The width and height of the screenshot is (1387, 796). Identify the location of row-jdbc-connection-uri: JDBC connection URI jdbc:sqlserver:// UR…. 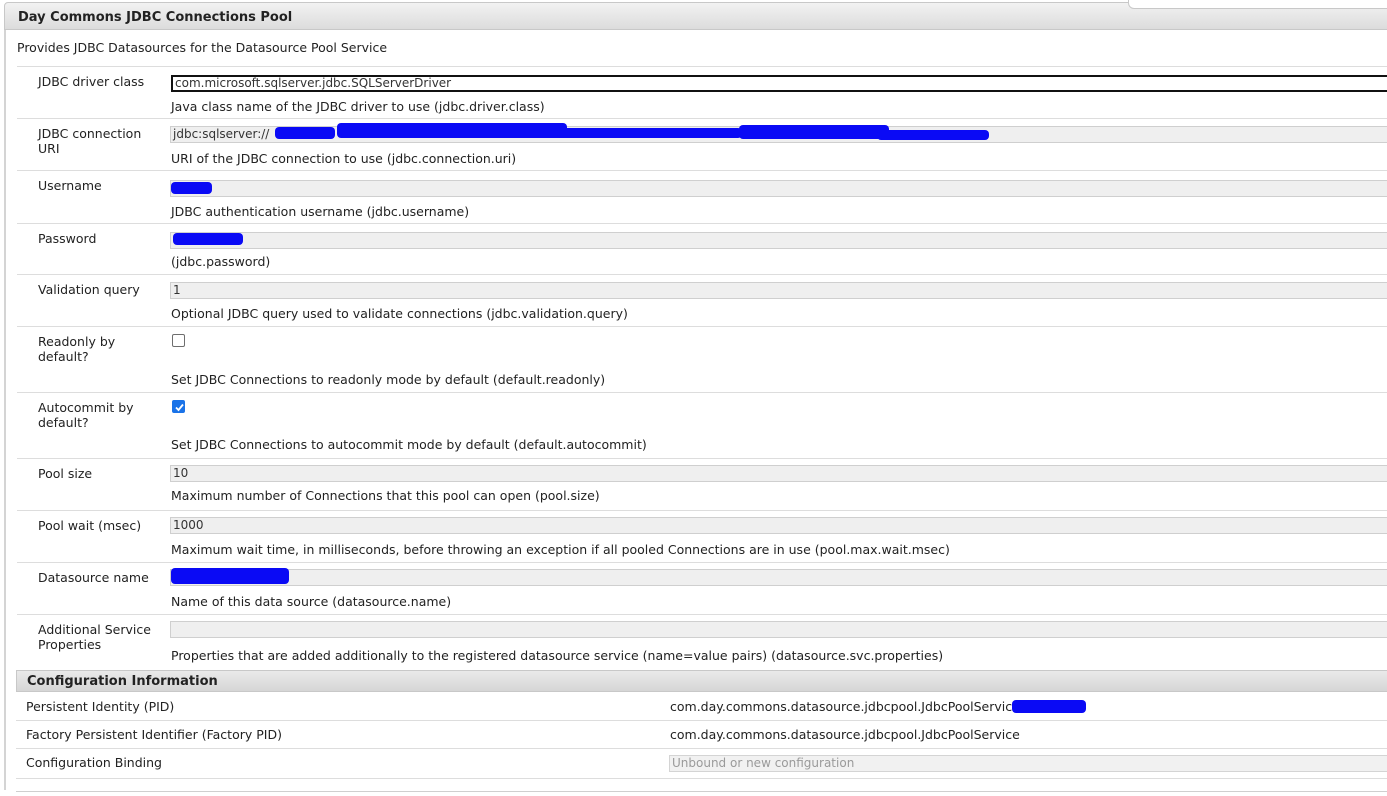
(702, 144).